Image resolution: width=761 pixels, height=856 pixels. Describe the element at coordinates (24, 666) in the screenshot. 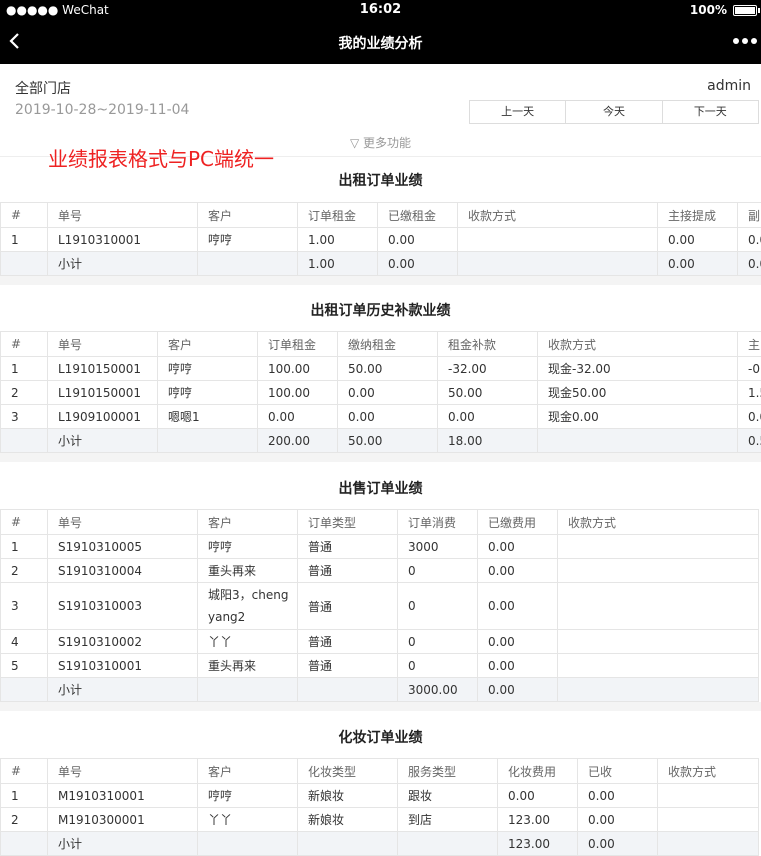

I see `cell: 5` at that location.